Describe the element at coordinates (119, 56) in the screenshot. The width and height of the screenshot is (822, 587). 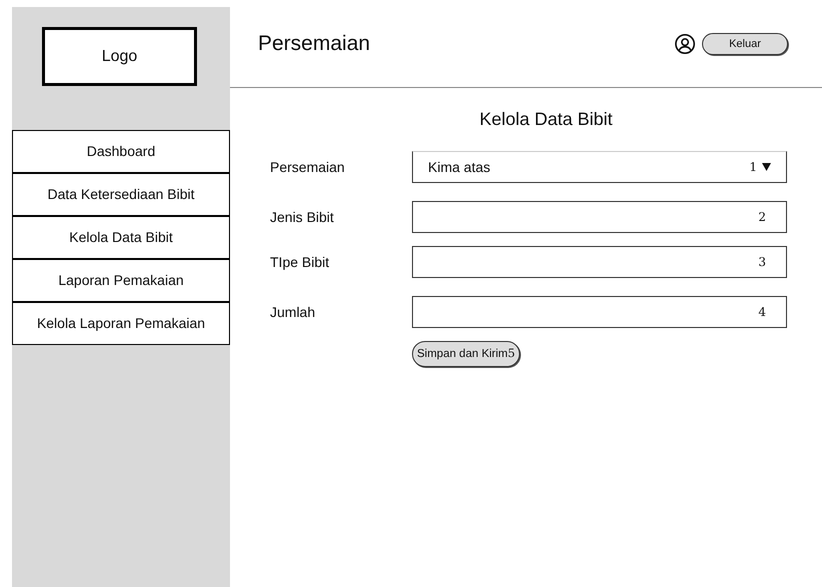
I see `logo-box: Logo` at that location.